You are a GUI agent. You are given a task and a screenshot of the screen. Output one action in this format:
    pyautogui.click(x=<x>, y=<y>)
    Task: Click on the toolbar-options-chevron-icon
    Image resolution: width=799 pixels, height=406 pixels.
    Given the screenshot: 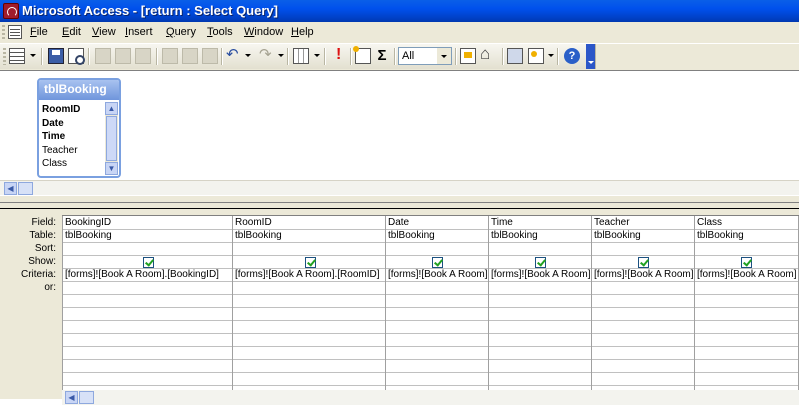 What is the action you would take?
    pyautogui.click(x=590, y=56)
    